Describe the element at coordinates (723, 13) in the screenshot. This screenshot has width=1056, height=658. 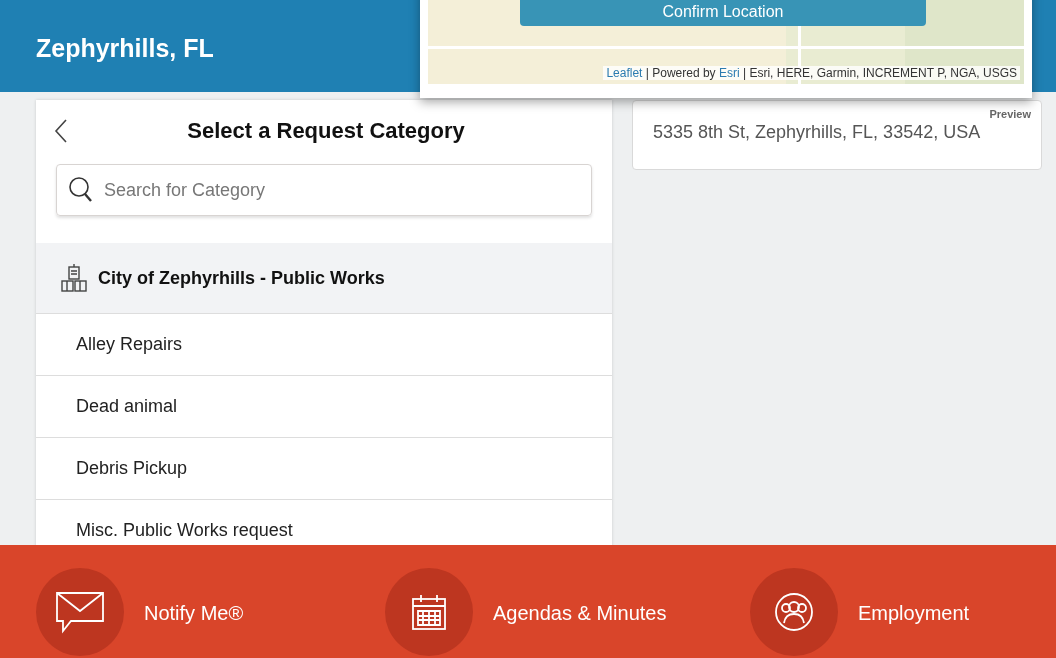
I see `confirm-location-button: Confirm Location` at that location.